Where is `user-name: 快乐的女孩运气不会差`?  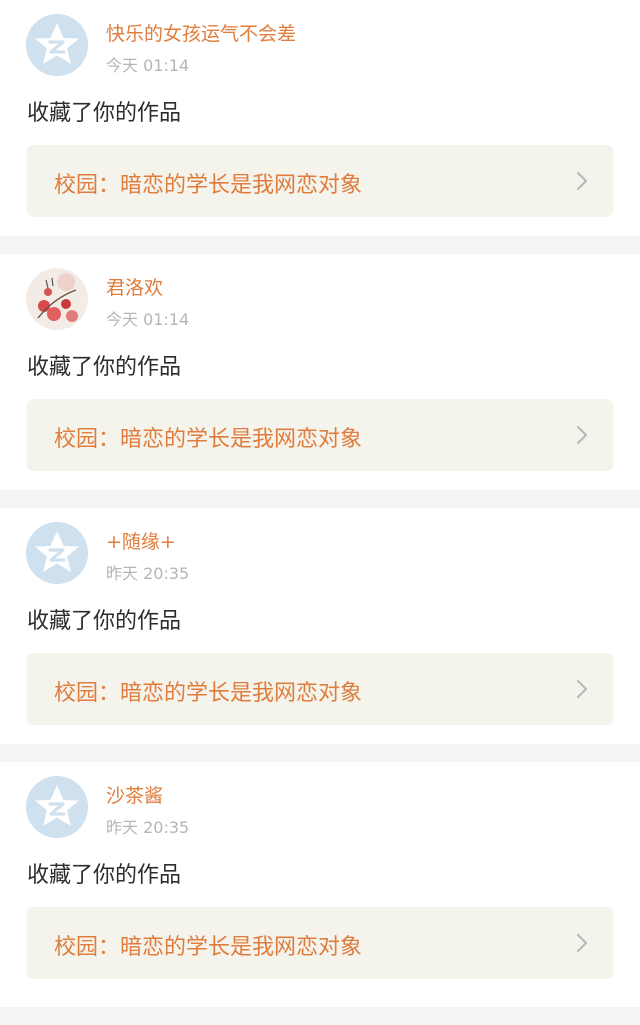
user-name: 快乐的女孩运气不会差 is located at coordinates (201, 32).